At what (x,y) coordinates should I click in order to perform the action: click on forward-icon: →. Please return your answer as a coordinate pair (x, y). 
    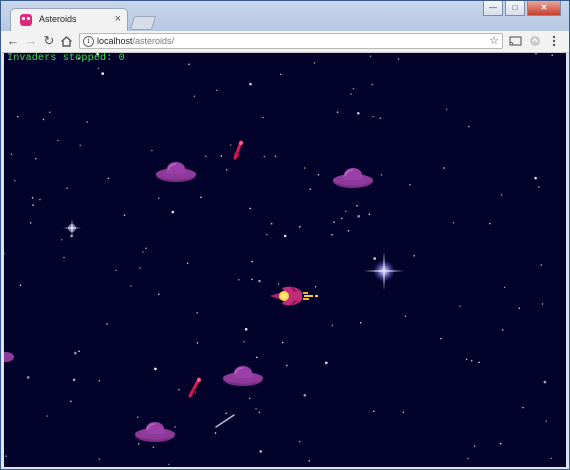
    Looking at the image, I should click on (31, 41).